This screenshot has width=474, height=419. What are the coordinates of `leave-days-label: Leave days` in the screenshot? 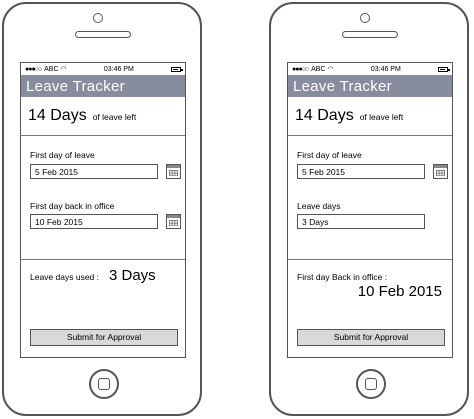 It's located at (319, 206).